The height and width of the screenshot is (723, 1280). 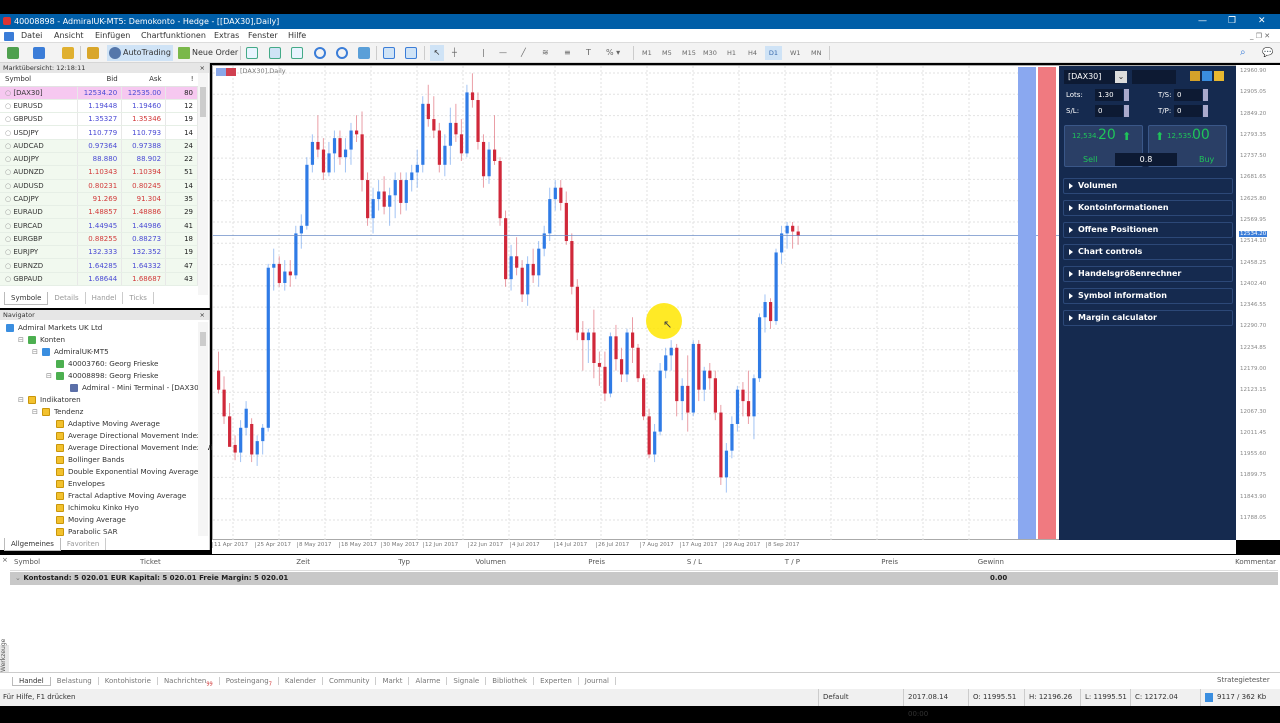 What do you see at coordinates (60, 400) in the screenshot?
I see `navigator-item: Indikatoren` at bounding box center [60, 400].